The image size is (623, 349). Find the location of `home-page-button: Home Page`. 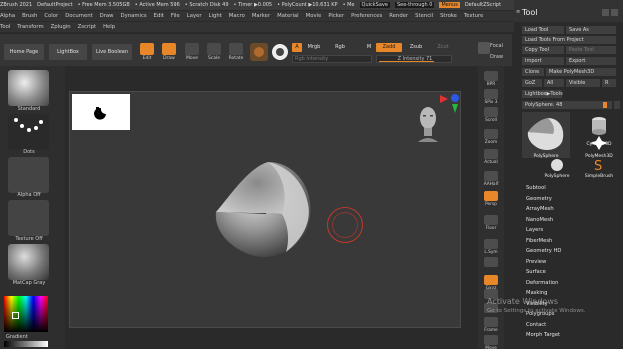

home-page-button: Home Page is located at coordinates (24, 52).